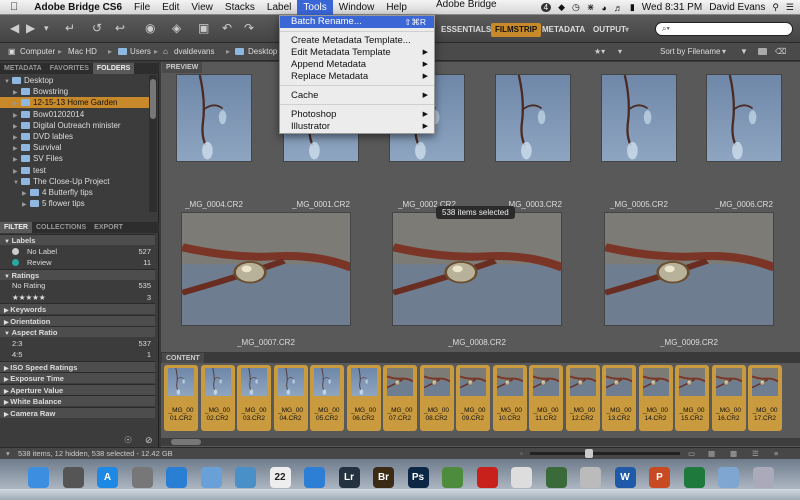 Image resolution: width=800 pixels, height=500 pixels. Describe the element at coordinates (315, 7) in the screenshot. I see `menu-tools: Tools` at that location.